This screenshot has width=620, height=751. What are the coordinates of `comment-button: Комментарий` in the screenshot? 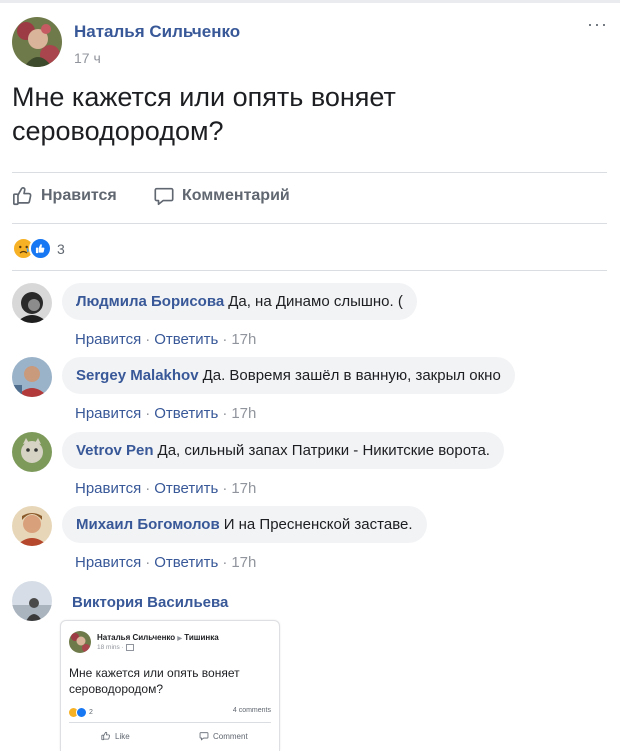 It's located at (221, 196).